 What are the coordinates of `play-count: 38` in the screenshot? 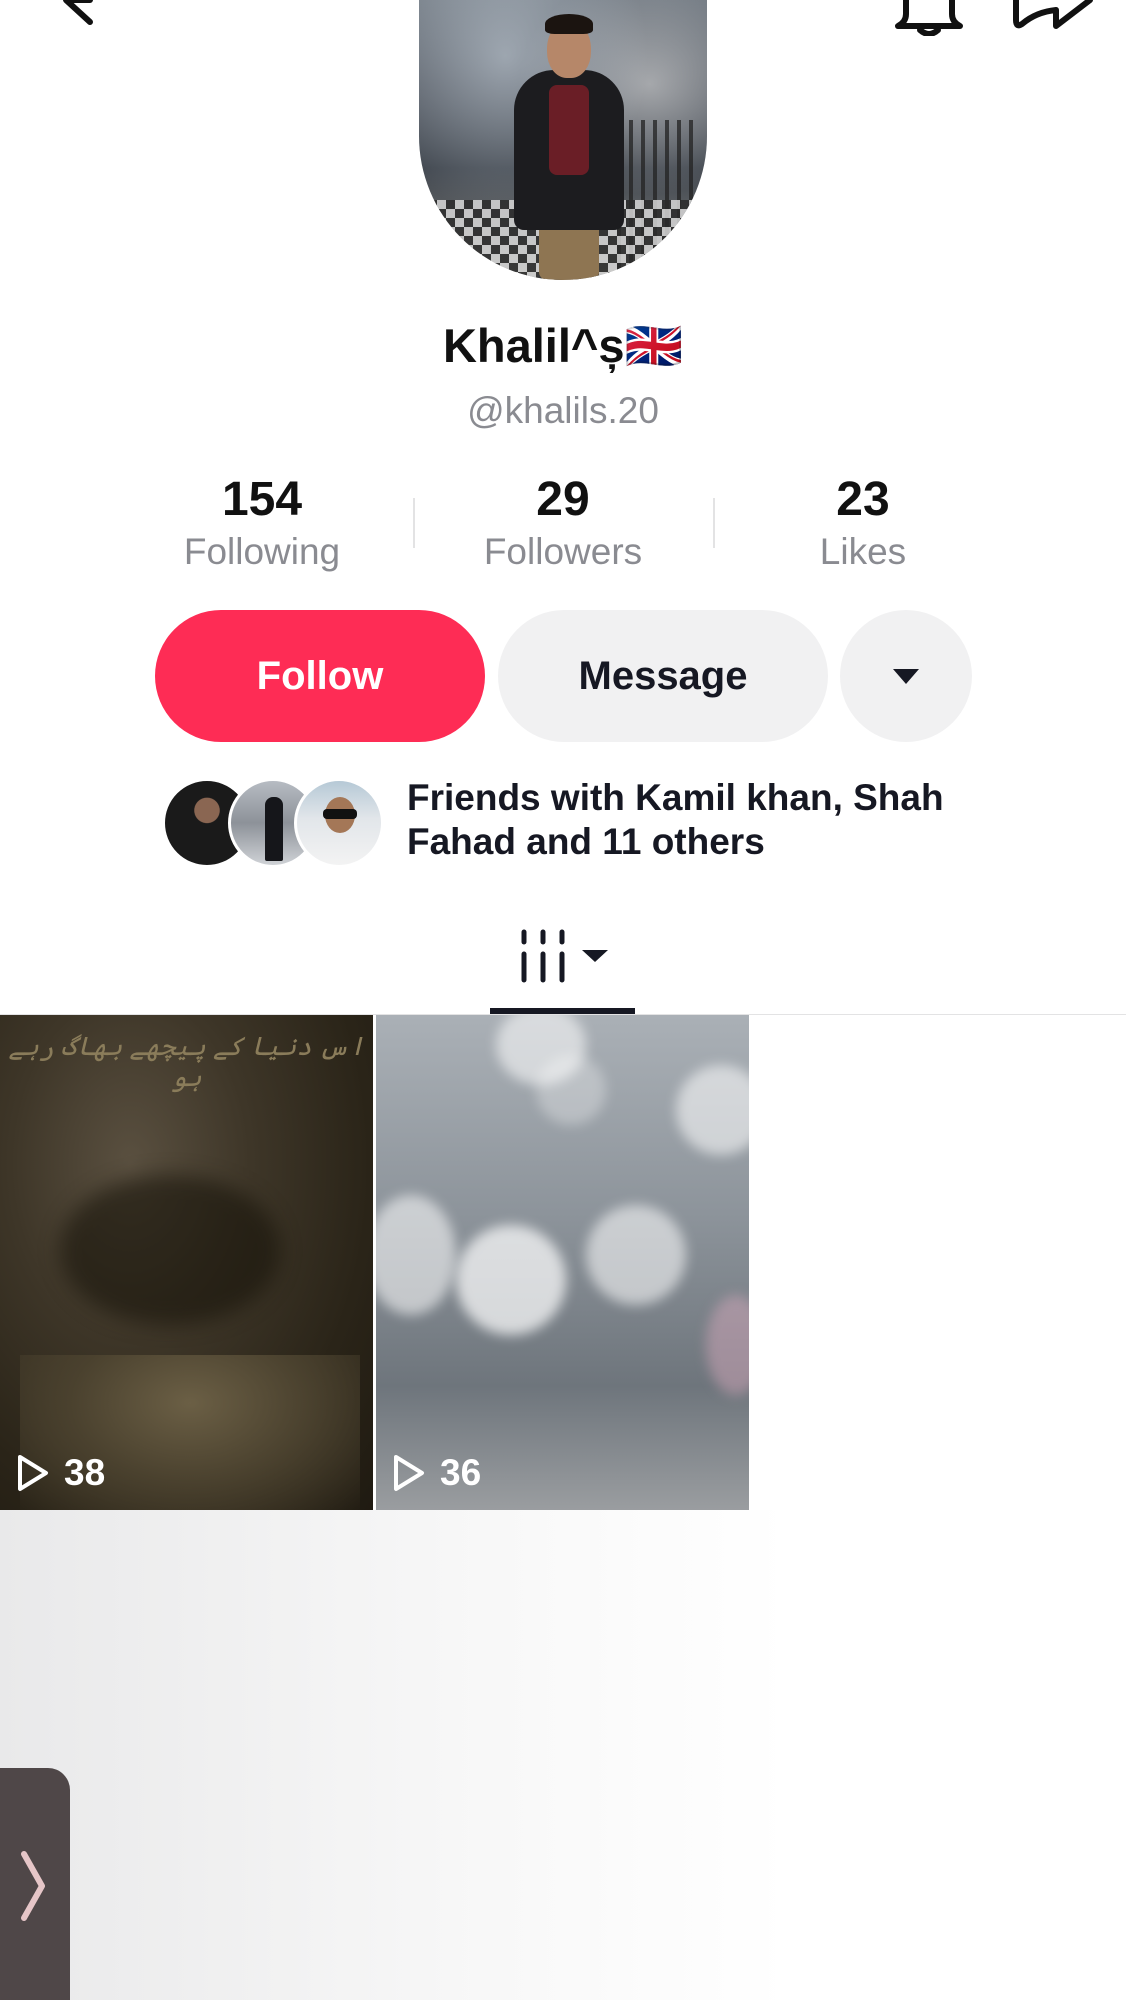 It's located at (60, 1473).